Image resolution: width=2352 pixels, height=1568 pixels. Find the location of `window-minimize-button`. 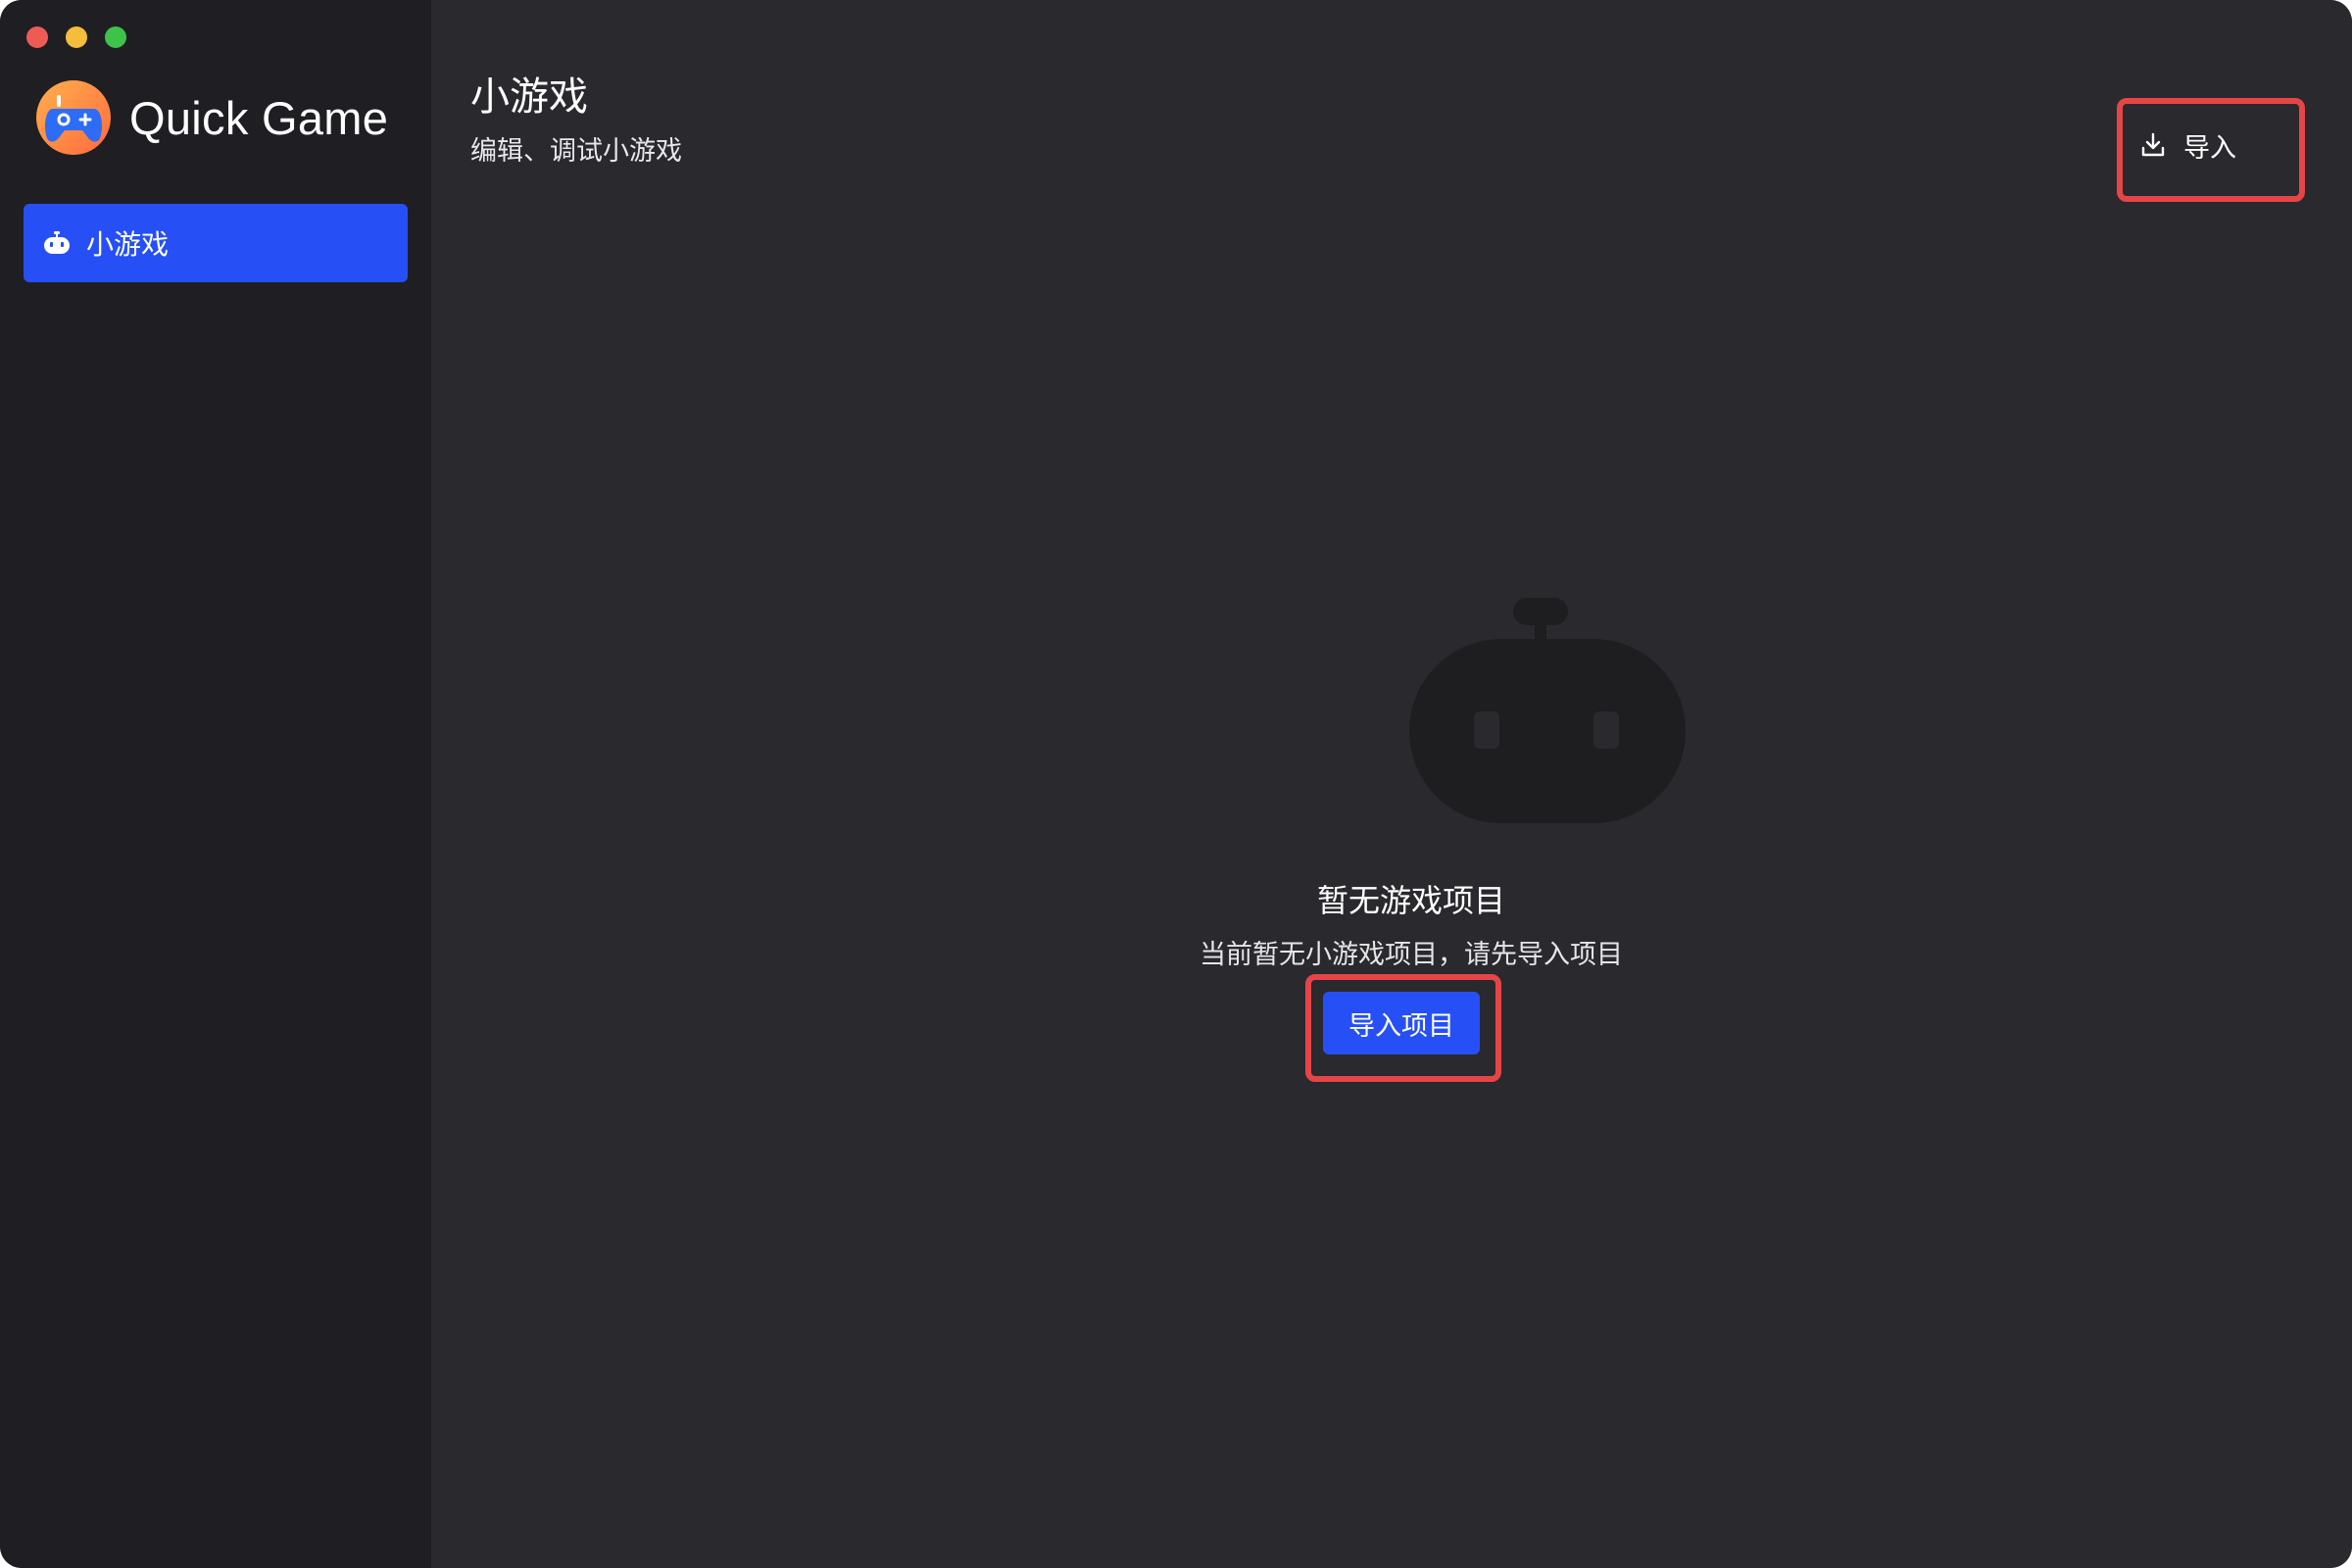

window-minimize-button is located at coordinates (76, 37).